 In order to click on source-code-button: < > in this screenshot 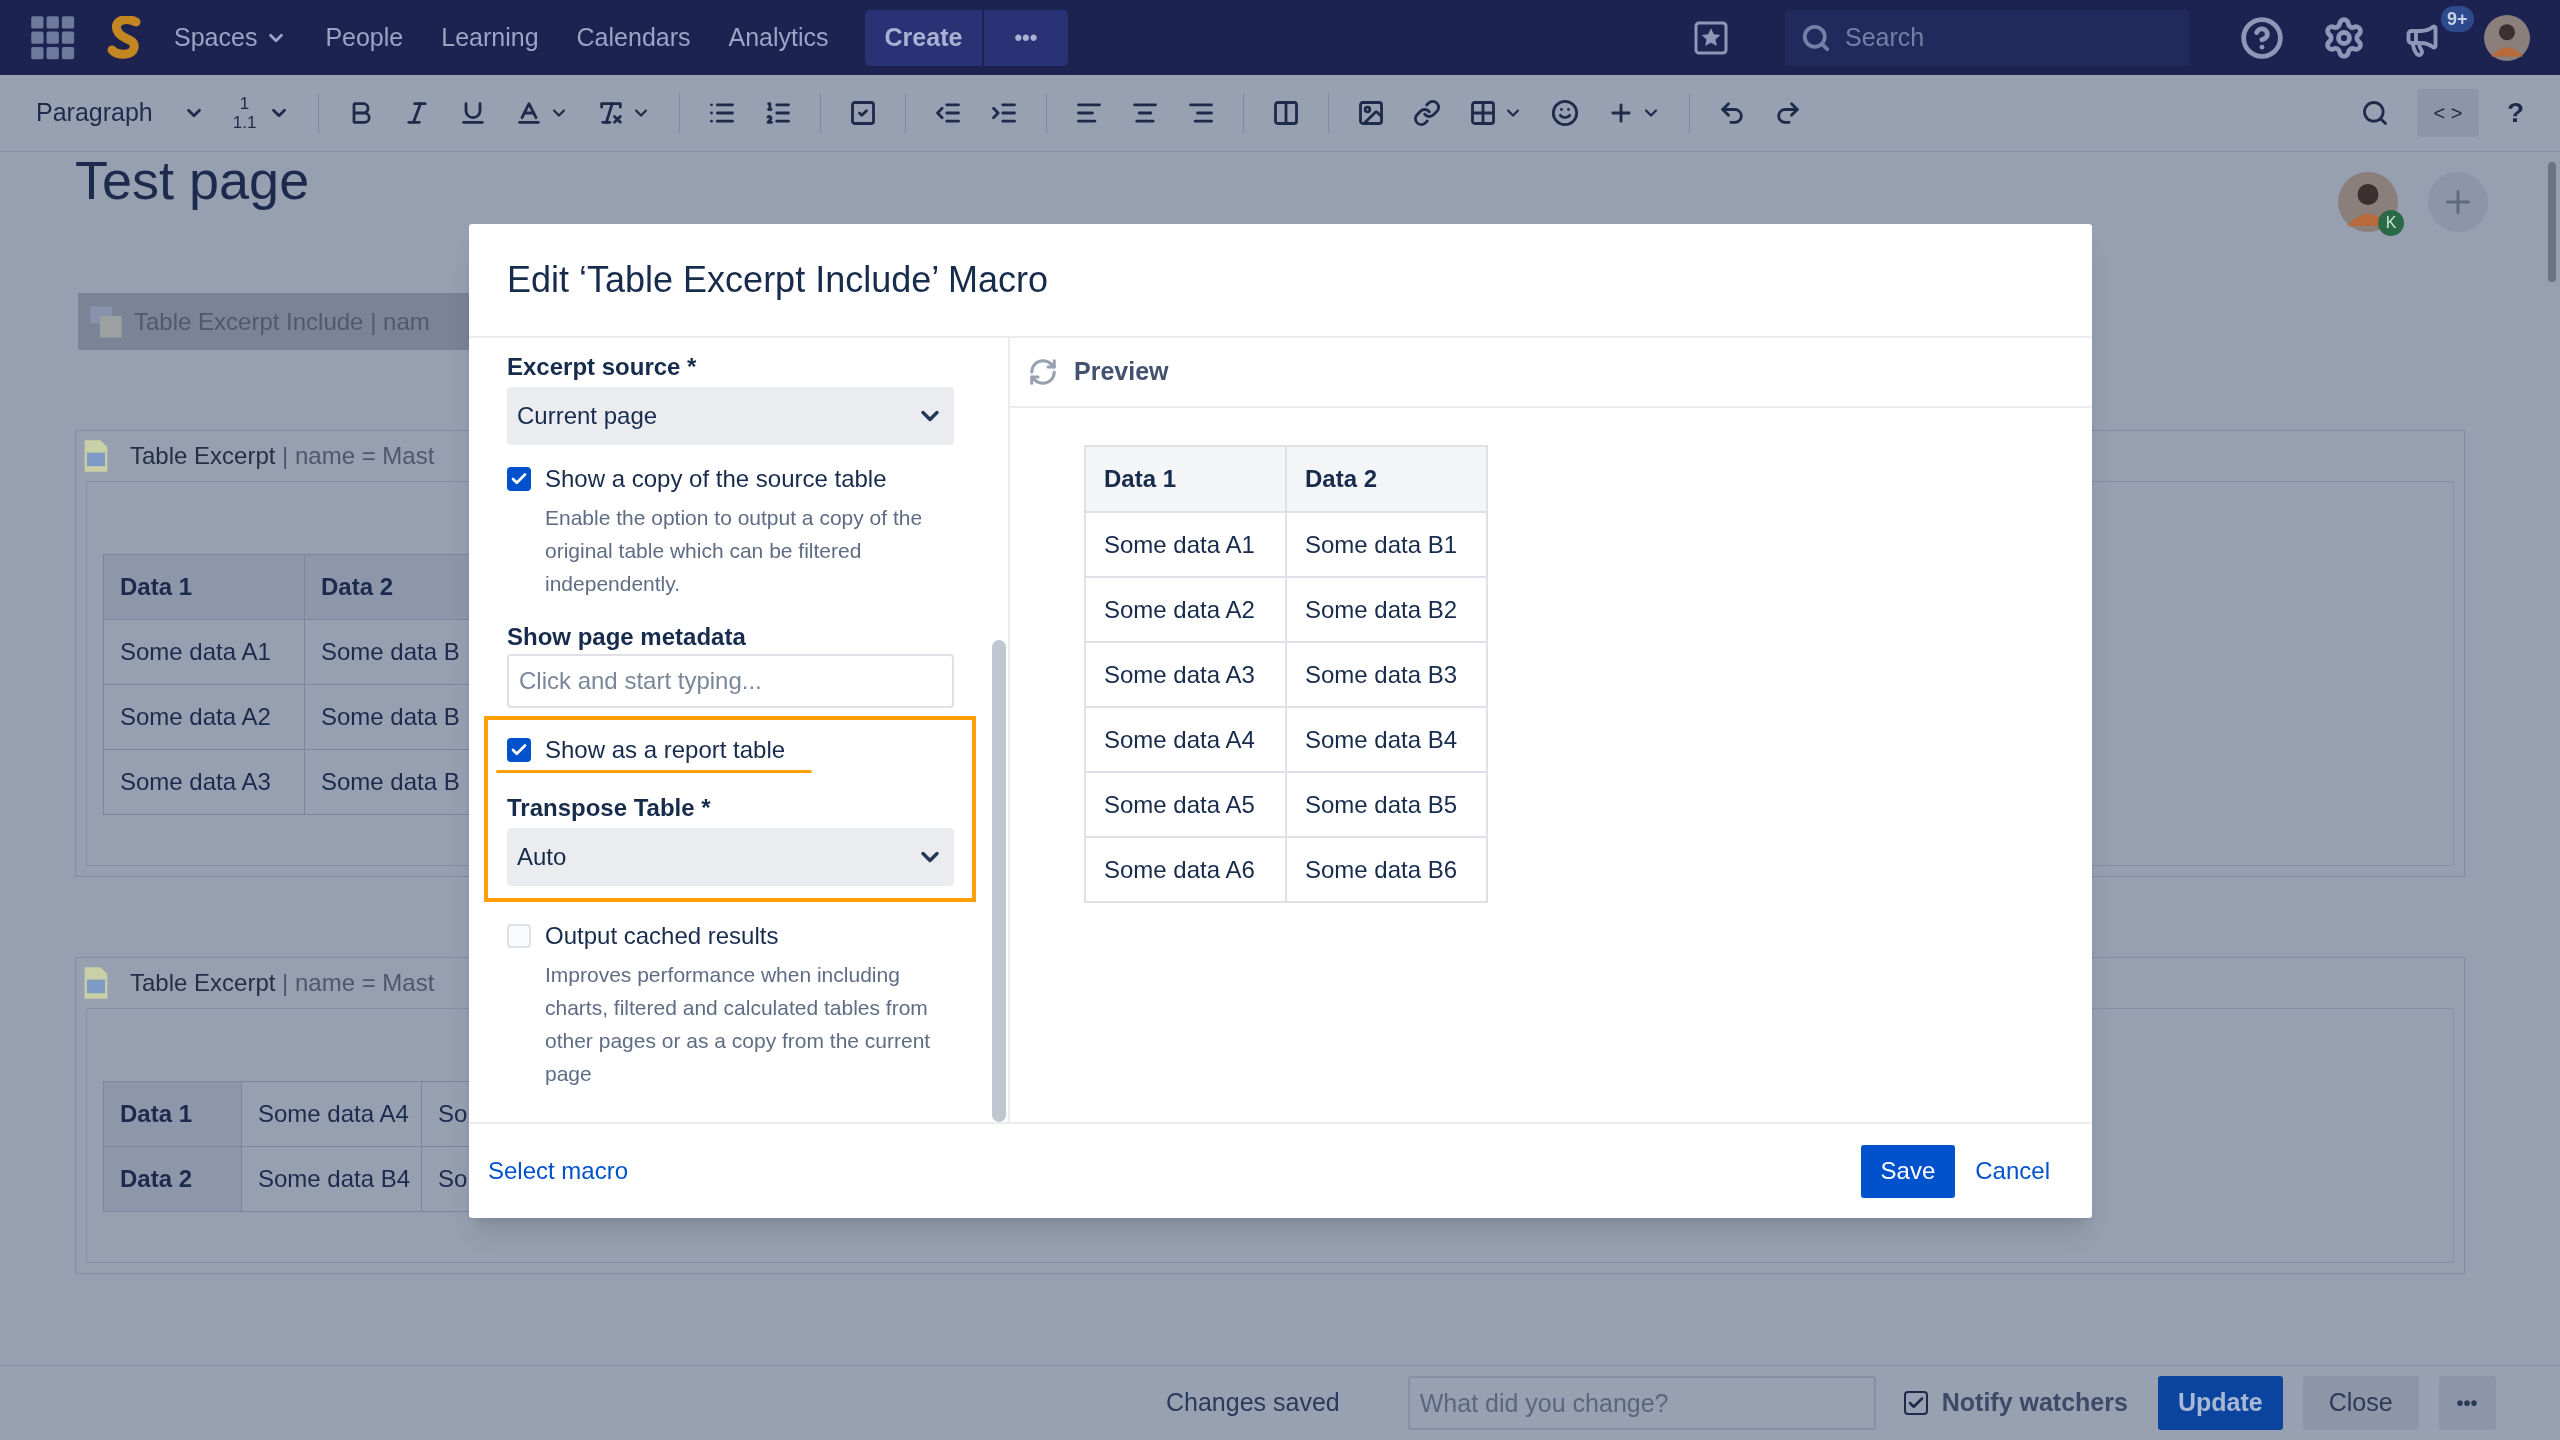, I will do `click(2447, 113)`.